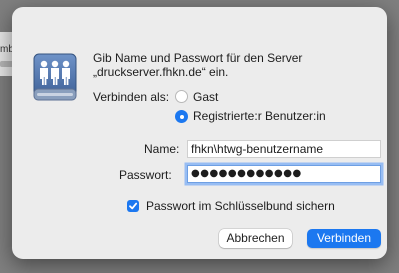 Image resolution: width=399 pixels, height=273 pixels. Describe the element at coordinates (344, 238) in the screenshot. I see `connect-button: Verbinden` at that location.